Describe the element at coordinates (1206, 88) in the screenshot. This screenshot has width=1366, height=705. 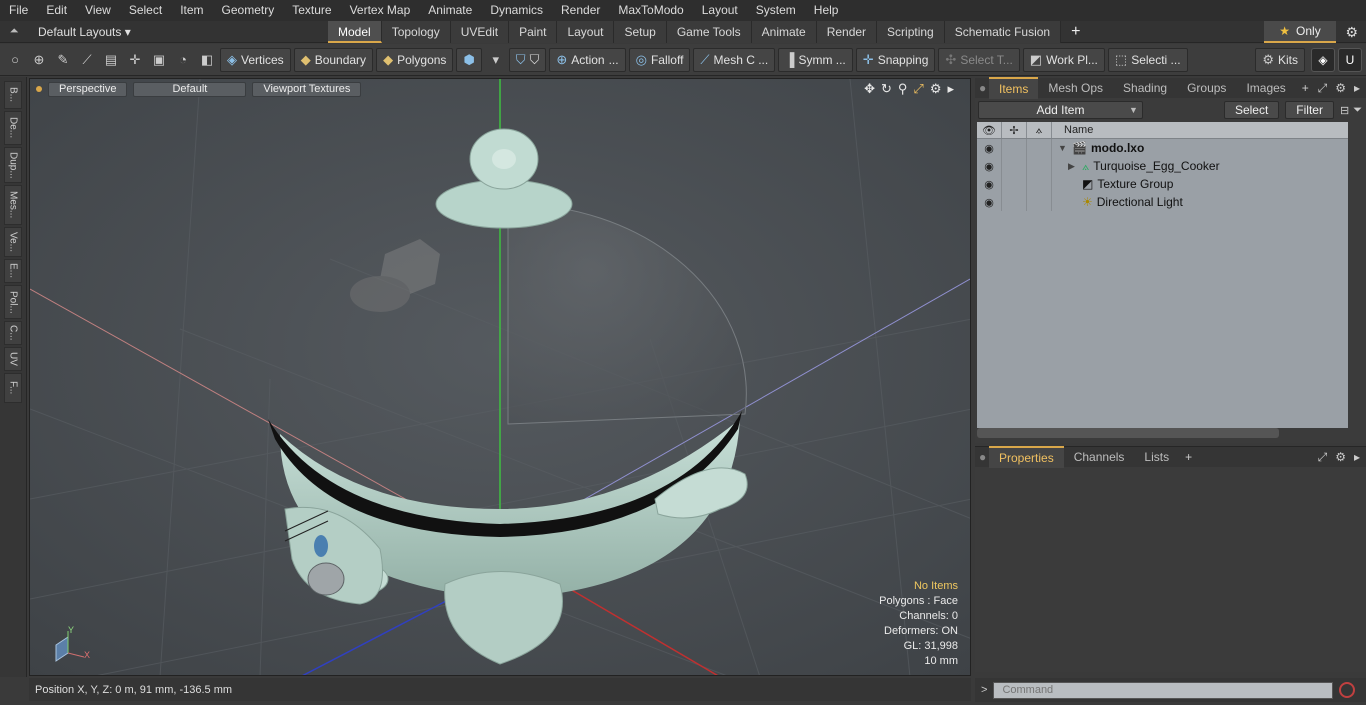
I see `tab-groups: Groups` at that location.